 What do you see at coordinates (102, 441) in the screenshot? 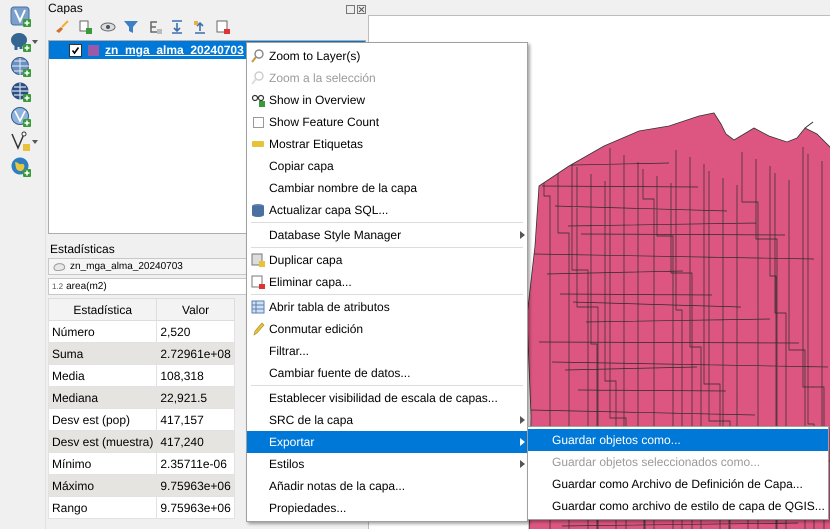
I see `table-cell: Desv est (muestra)` at bounding box center [102, 441].